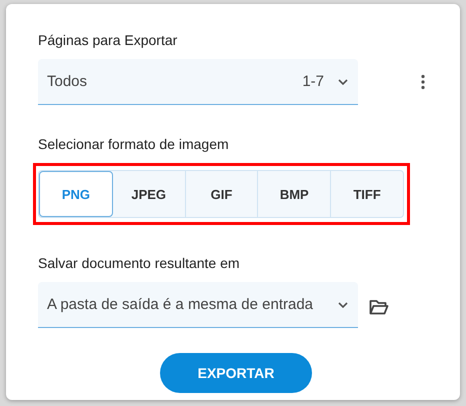 This screenshot has height=406, width=466. Describe the element at coordinates (134, 145) in the screenshot. I see `section-label: Selecionar formato de imagem` at that location.